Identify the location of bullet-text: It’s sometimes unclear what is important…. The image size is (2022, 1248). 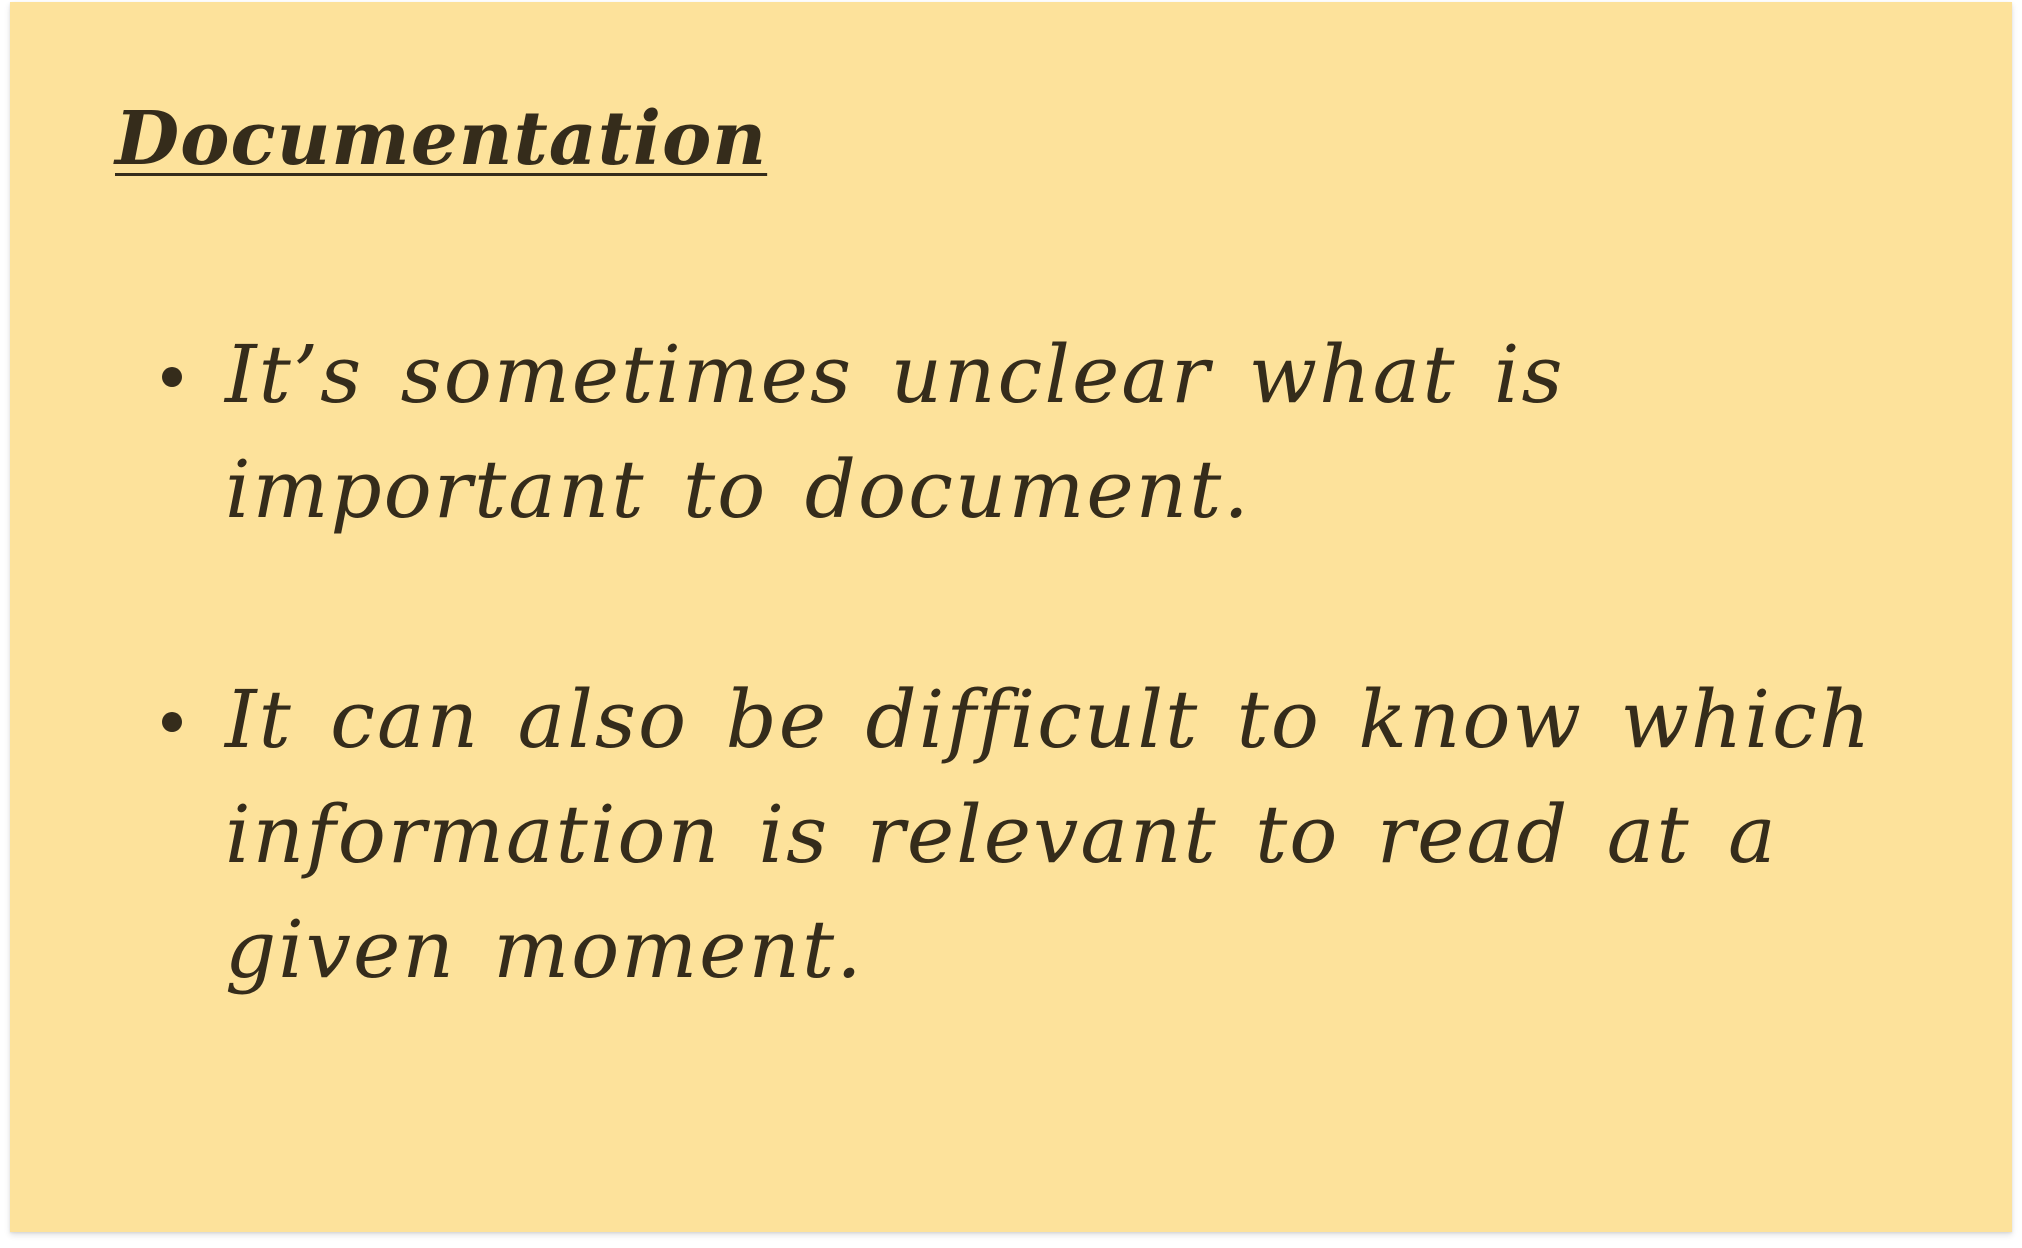
(895, 432).